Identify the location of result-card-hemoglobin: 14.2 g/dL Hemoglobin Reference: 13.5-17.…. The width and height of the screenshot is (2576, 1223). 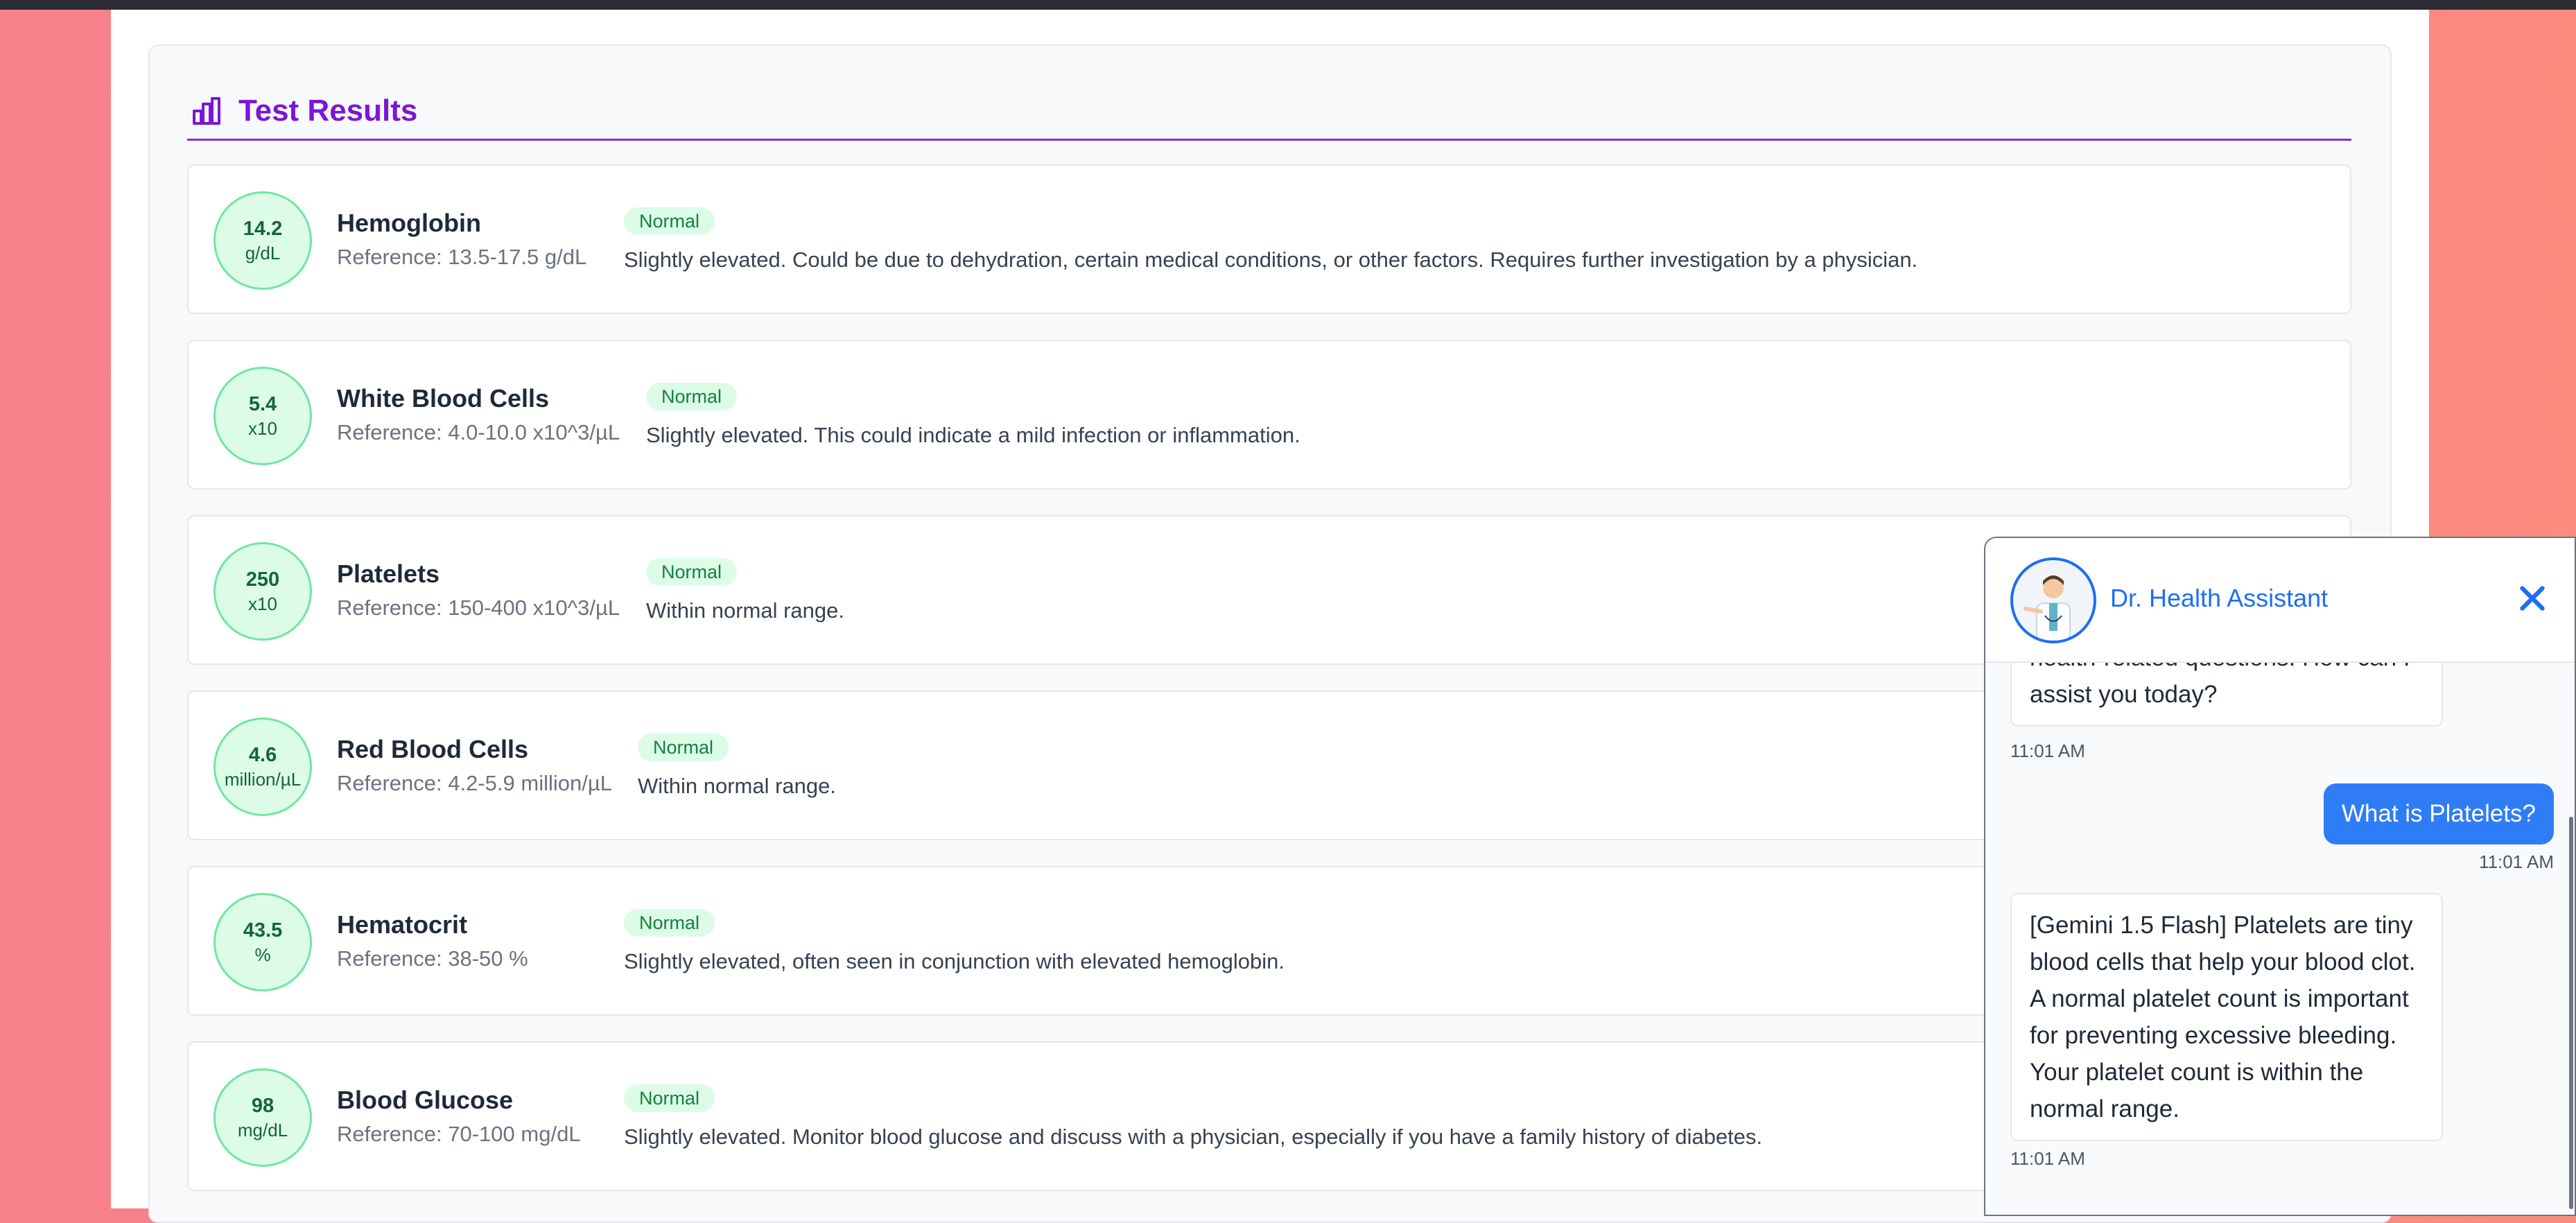
(1269, 239).